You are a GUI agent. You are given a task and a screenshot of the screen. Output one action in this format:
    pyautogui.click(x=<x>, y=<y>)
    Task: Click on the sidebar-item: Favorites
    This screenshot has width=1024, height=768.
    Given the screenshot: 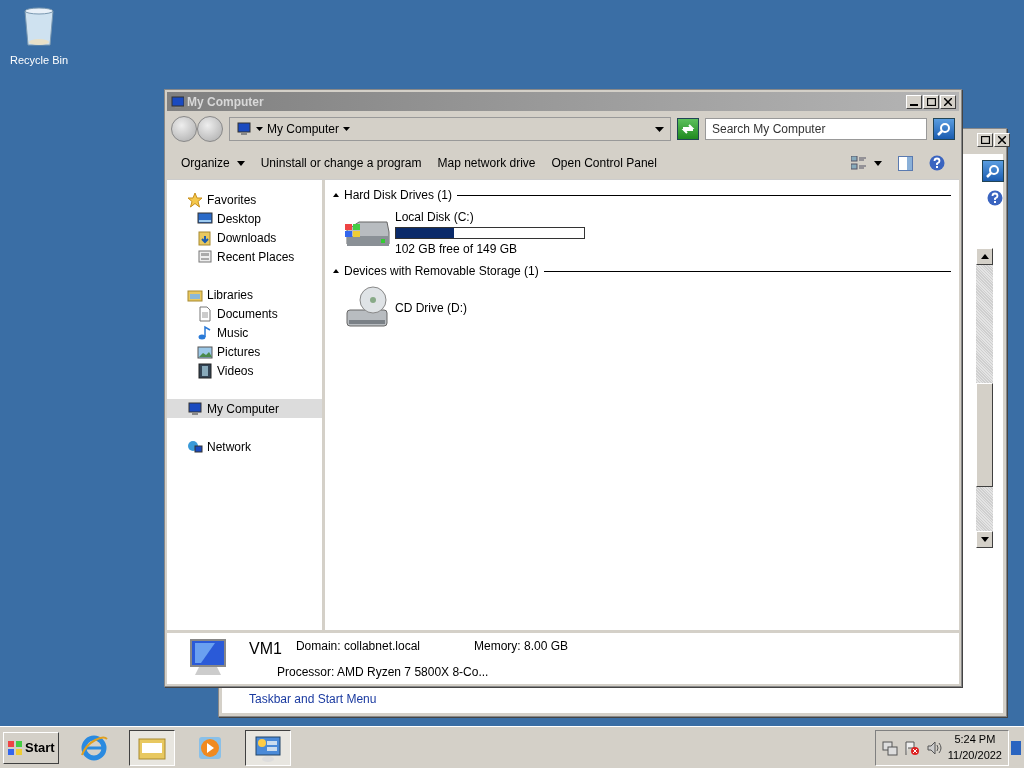 What is the action you would take?
    pyautogui.click(x=244, y=199)
    